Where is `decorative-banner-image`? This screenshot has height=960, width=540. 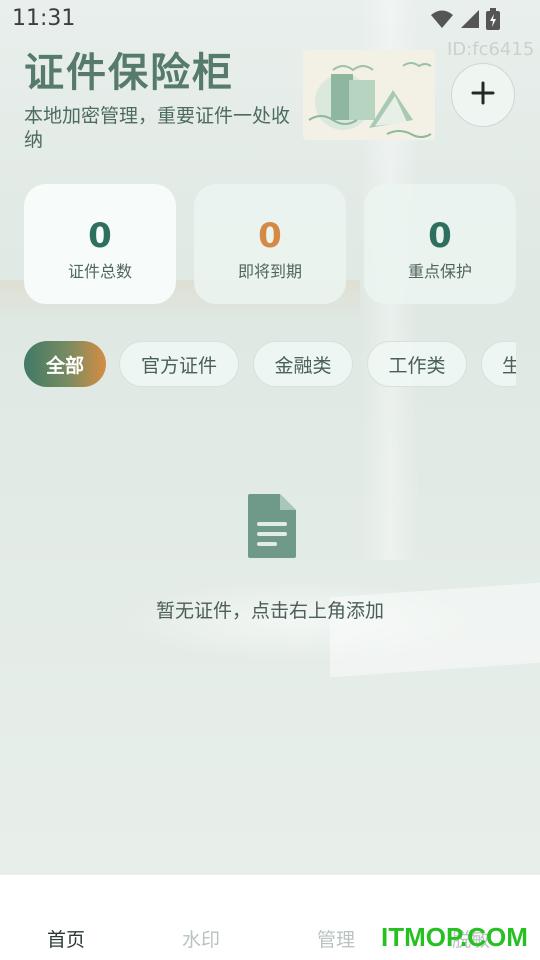 decorative-banner-image is located at coordinates (369, 95).